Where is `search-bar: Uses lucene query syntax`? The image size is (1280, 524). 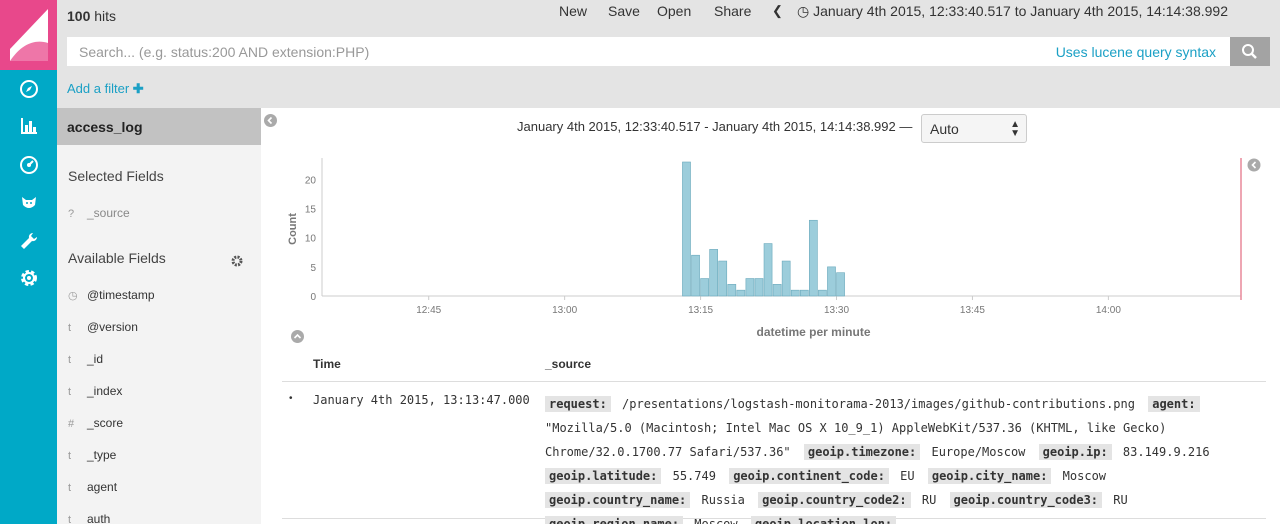 search-bar: Uses lucene query syntax is located at coordinates (653, 51).